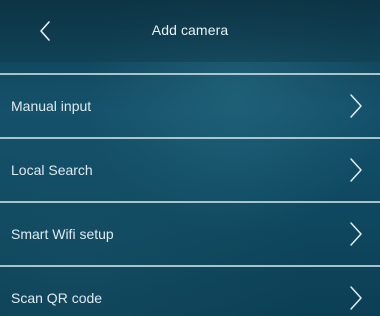  What do you see at coordinates (57, 298) in the screenshot?
I see `menu-item-label: Scan QR code` at bounding box center [57, 298].